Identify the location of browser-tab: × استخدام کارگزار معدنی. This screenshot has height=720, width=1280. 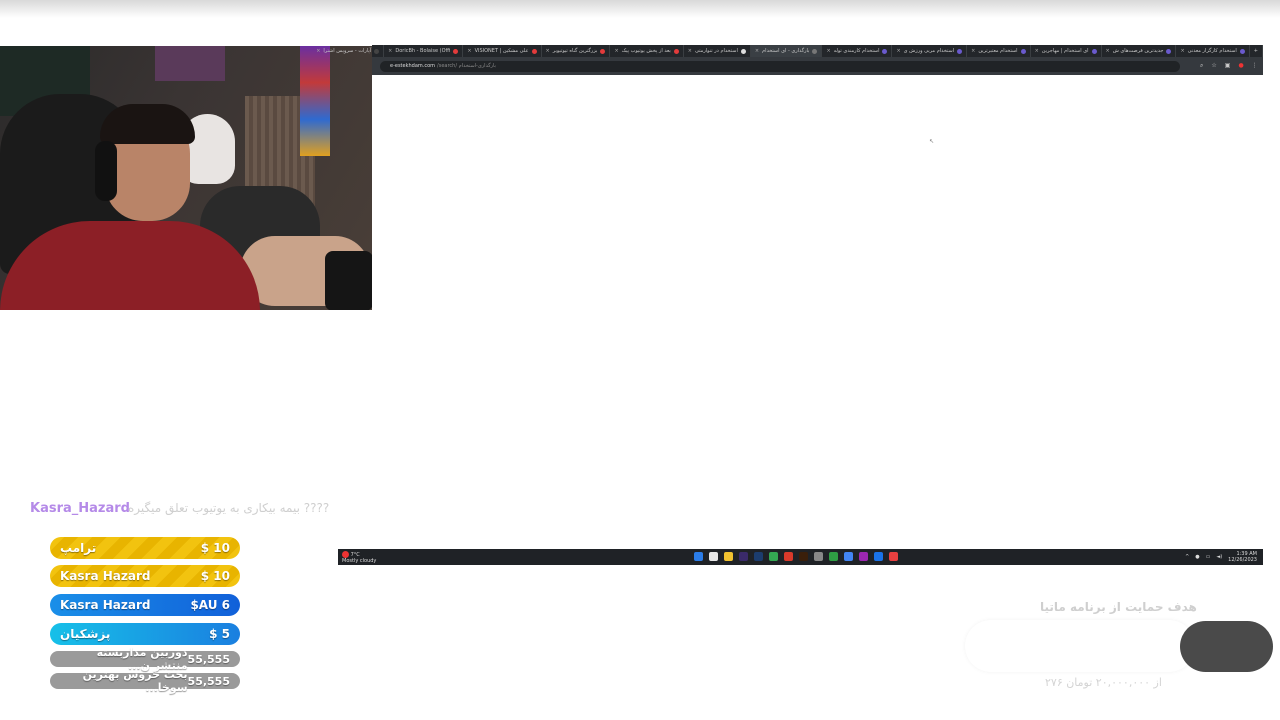
(1213, 51).